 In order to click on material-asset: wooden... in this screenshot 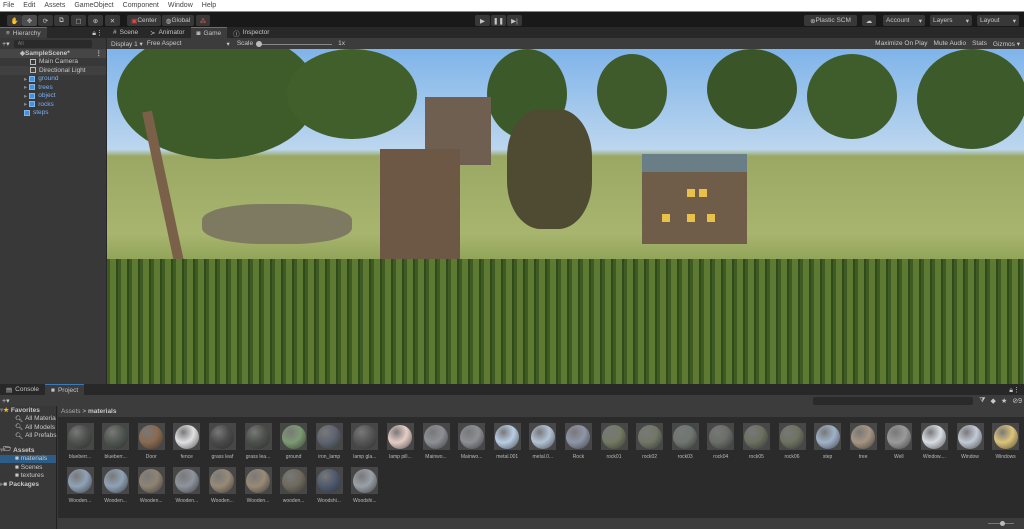, I will do `click(294, 485)`.